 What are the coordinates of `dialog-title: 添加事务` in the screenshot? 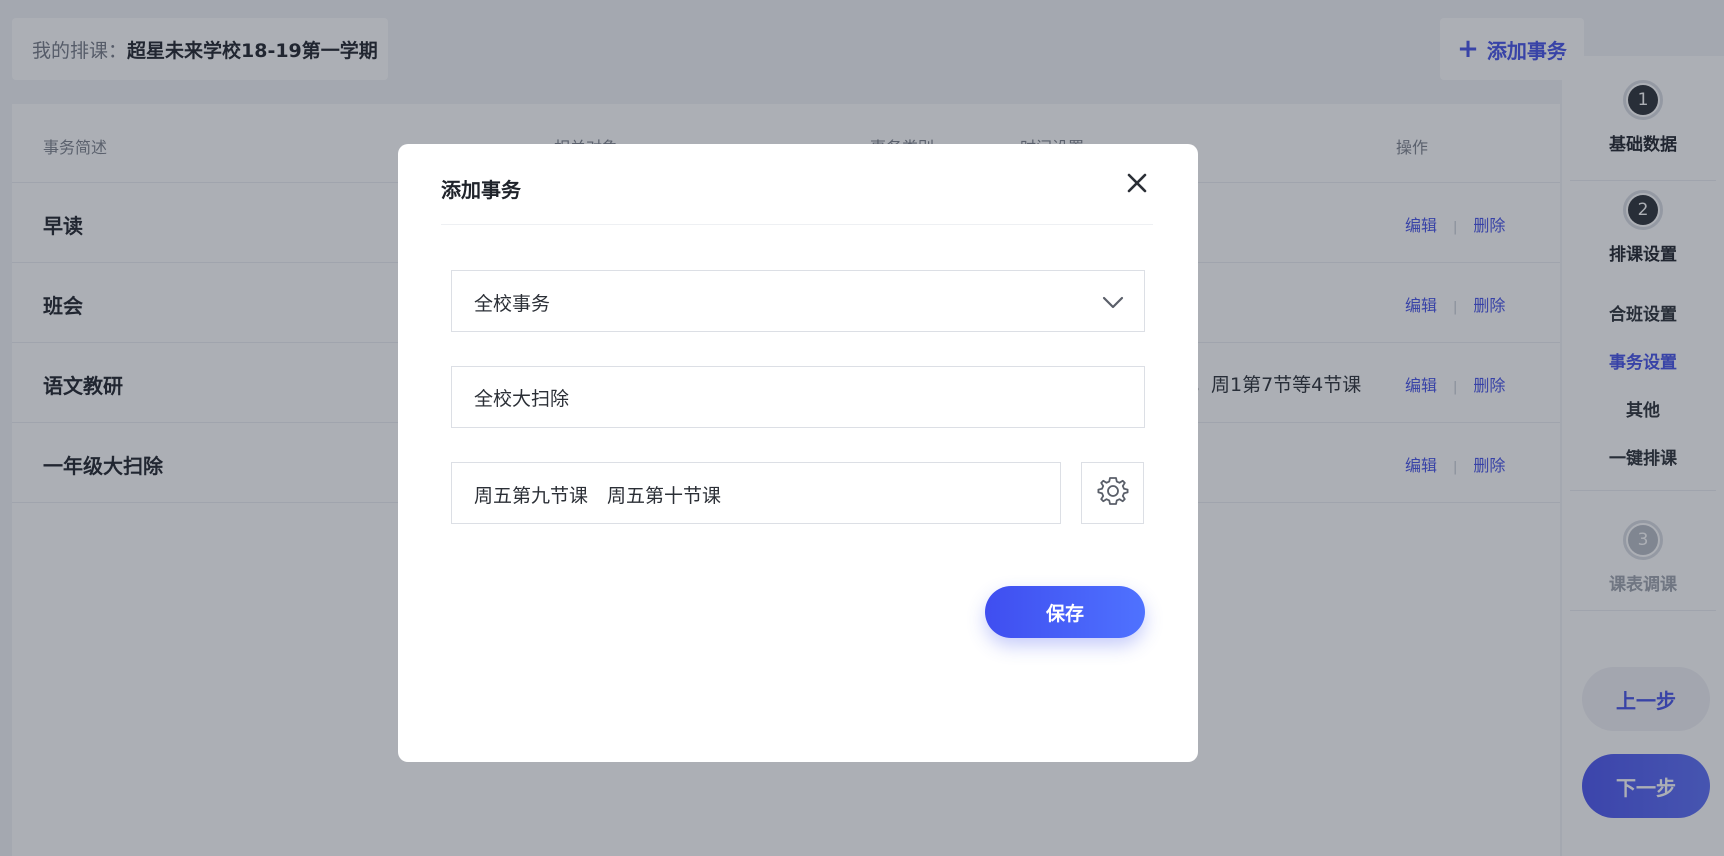 It's located at (481, 190).